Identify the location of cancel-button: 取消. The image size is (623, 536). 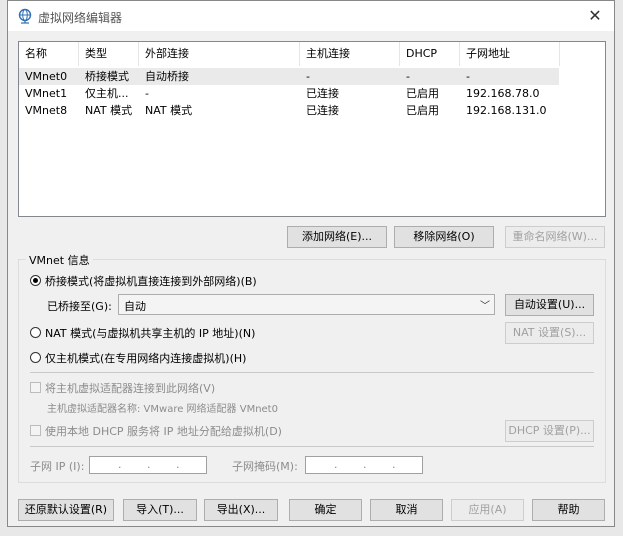
(406, 510).